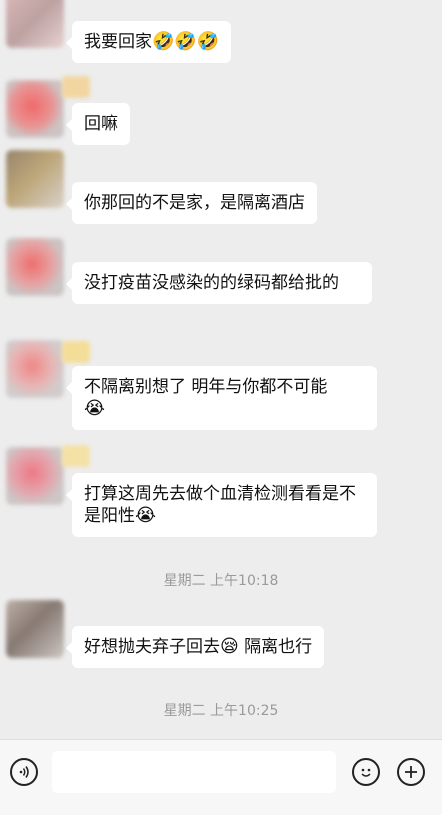  I want to click on timestamp: 星期二 上午10:18, so click(221, 581).